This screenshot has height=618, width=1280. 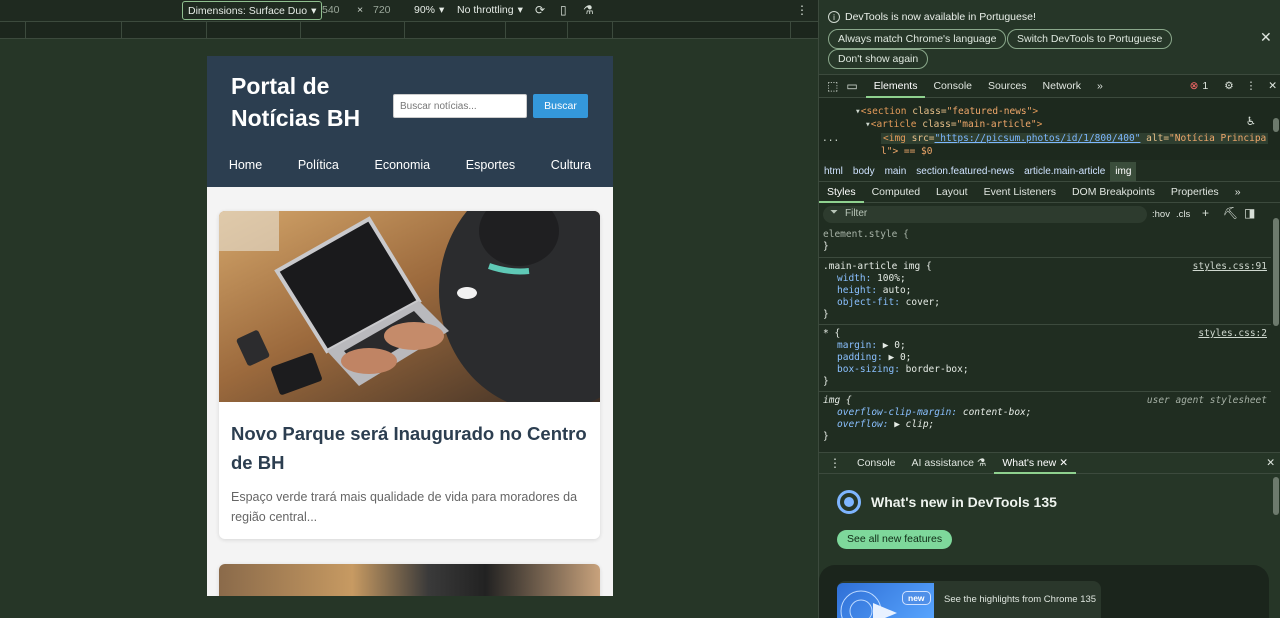 I want to click on chevron-down-icon: ▾, so click(x=442, y=10).